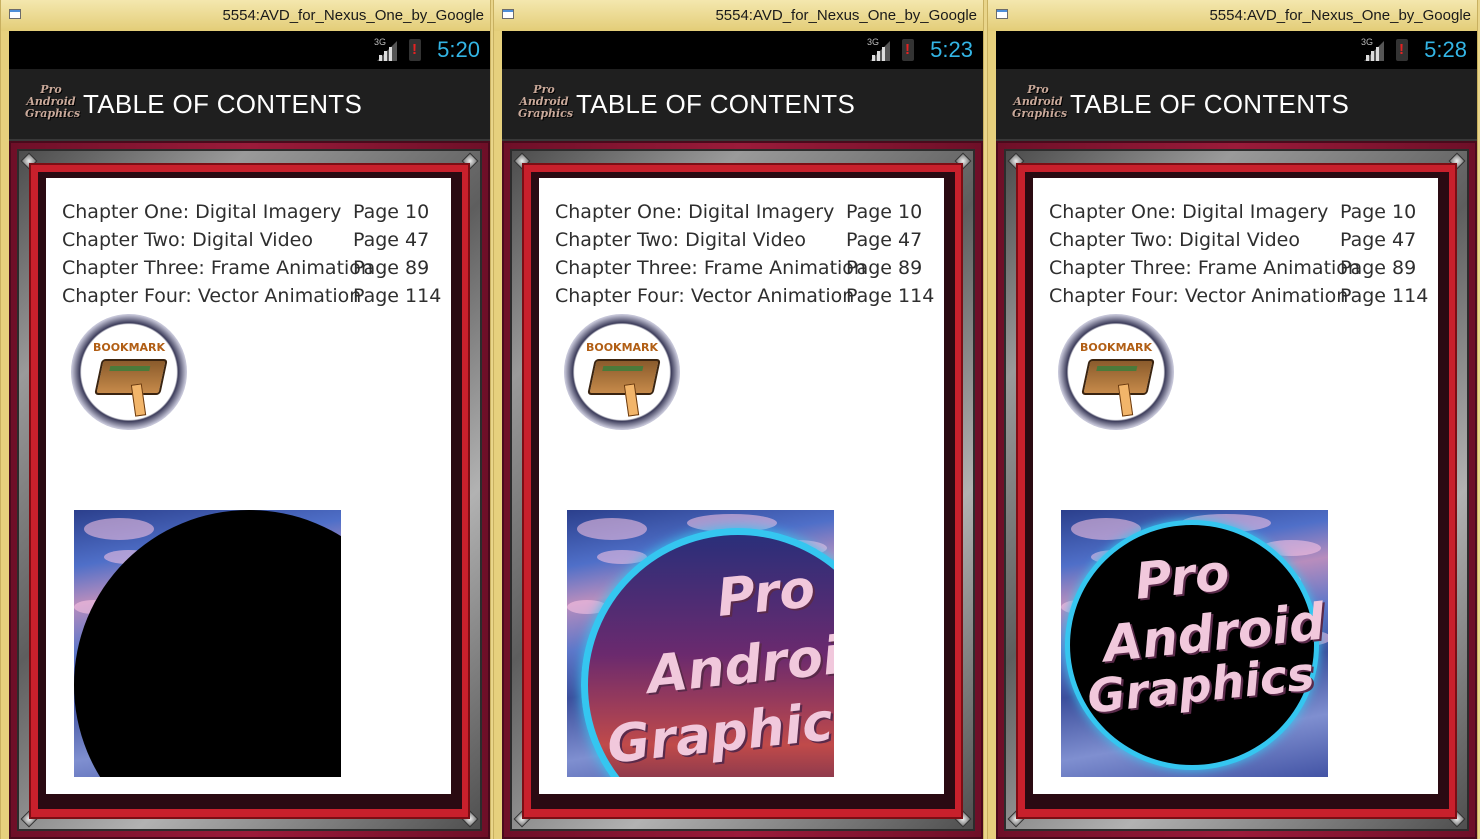  What do you see at coordinates (458, 49) in the screenshot?
I see `status-clock: 5:20` at bounding box center [458, 49].